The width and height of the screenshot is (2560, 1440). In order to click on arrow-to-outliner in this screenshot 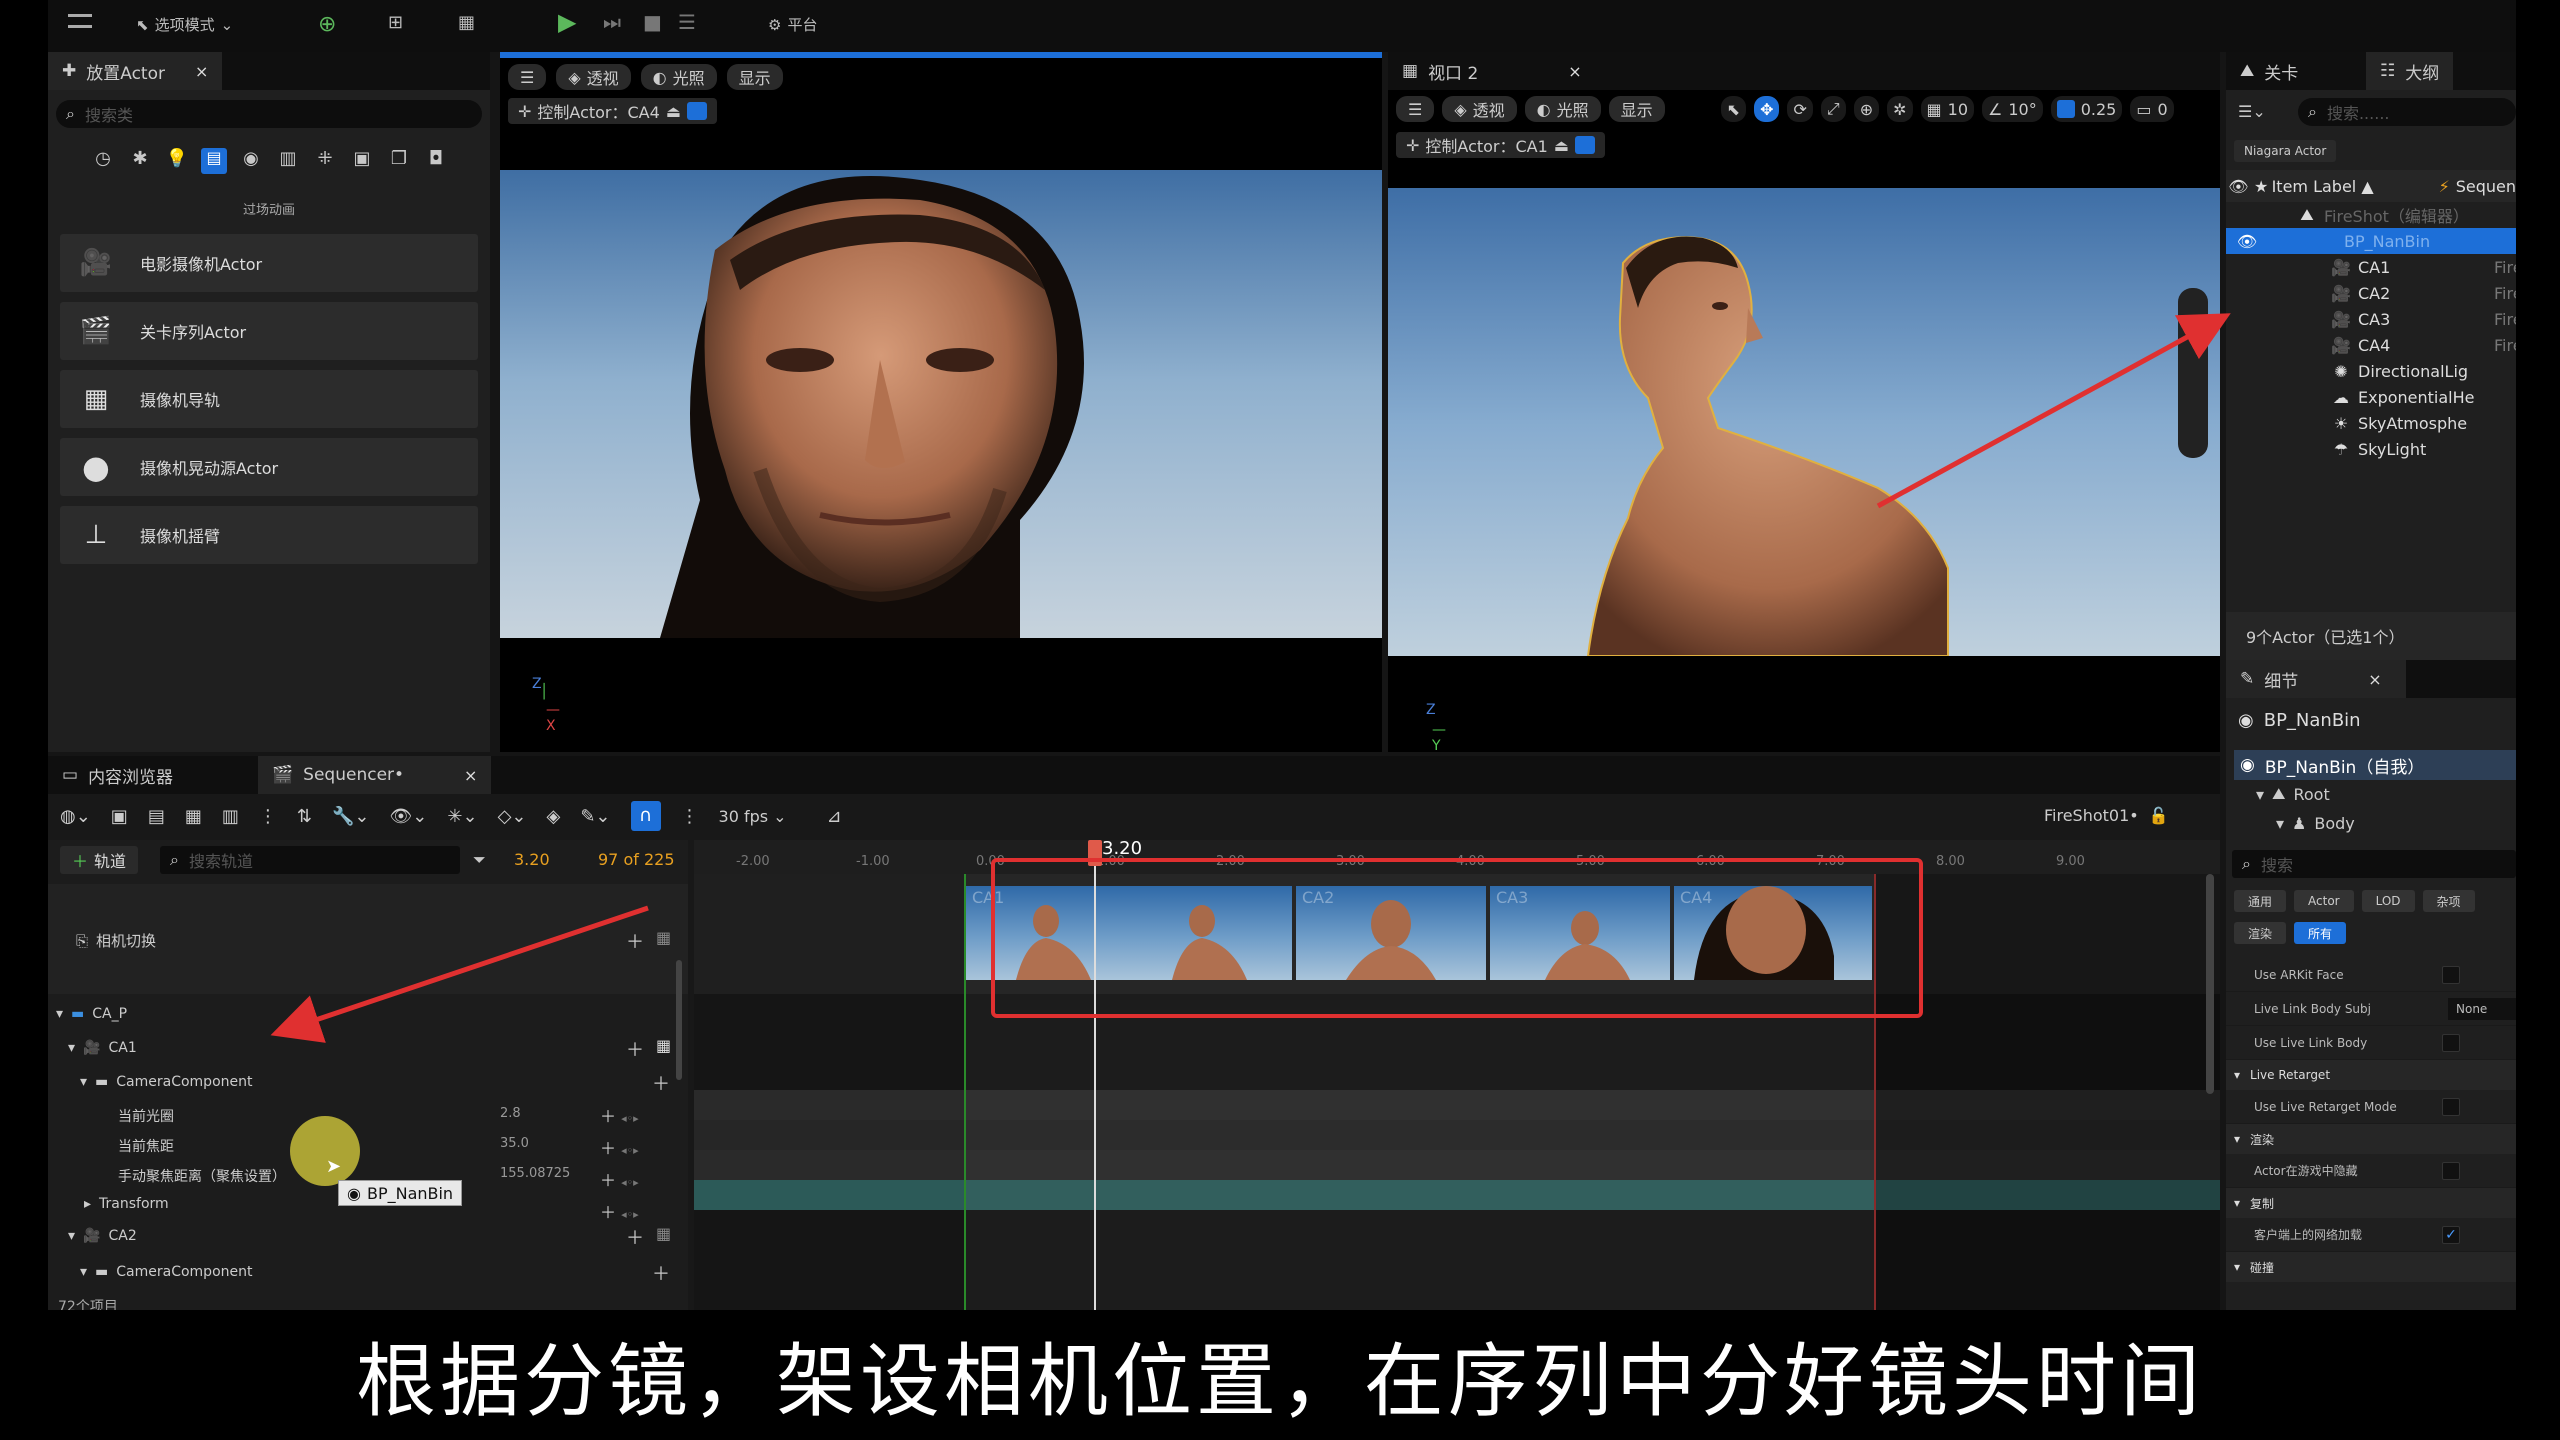, I will do `click(2053, 411)`.